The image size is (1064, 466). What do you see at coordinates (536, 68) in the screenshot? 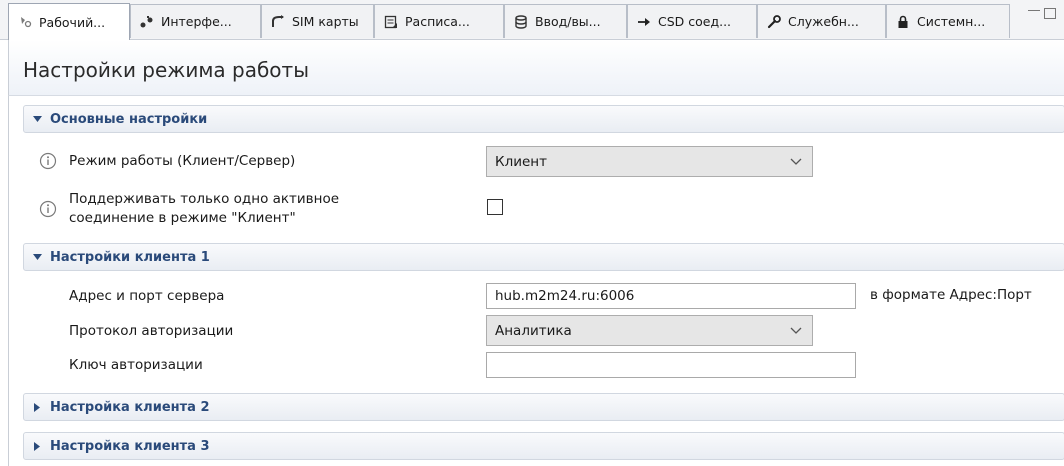
I see `page-header: Настройки режима работы` at bounding box center [536, 68].